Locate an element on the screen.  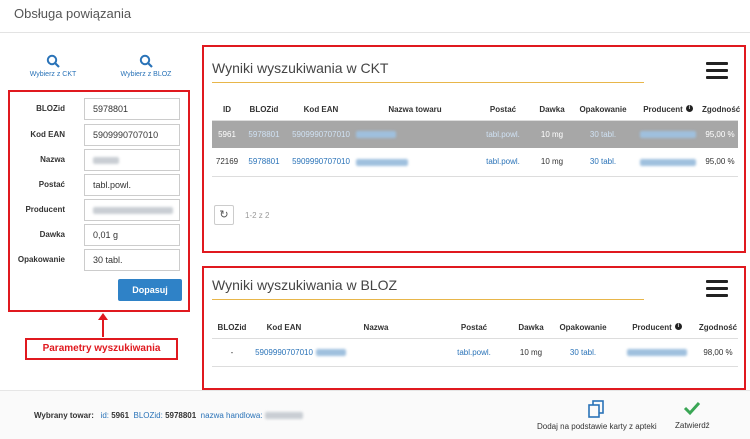
ean-input: 5909990707010 is located at coordinates (132, 135).